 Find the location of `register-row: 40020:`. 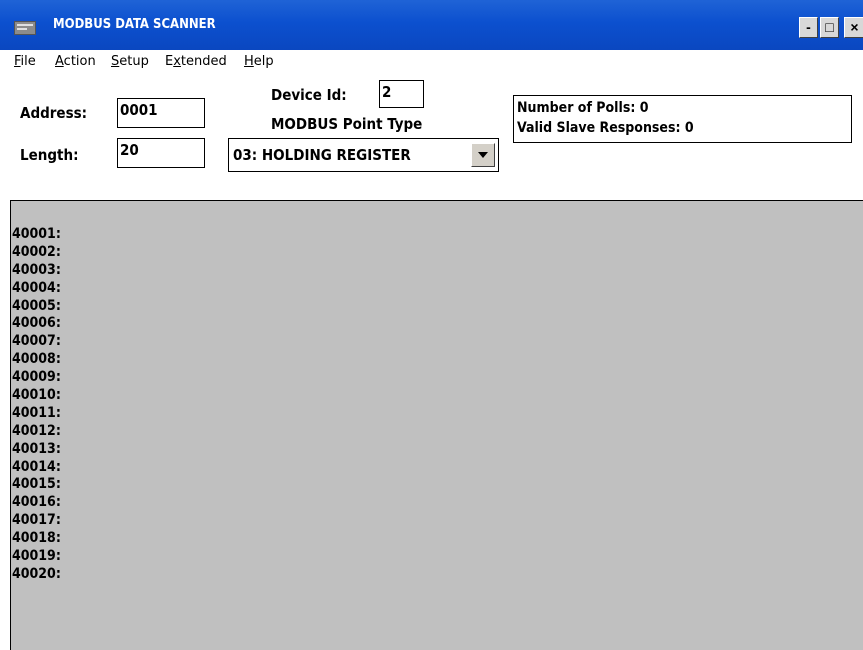

register-row: 40020: is located at coordinates (36, 573).